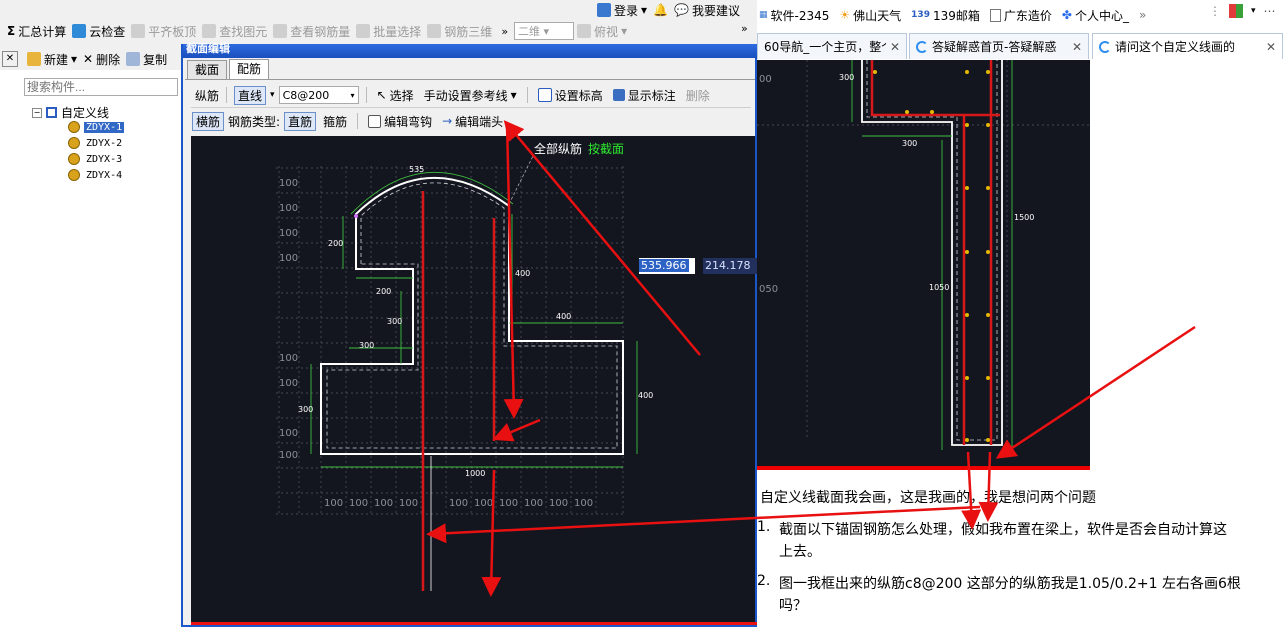 The image size is (1283, 627). I want to click on tree-item-zdyx-1: ZDYX-1, so click(96, 127).